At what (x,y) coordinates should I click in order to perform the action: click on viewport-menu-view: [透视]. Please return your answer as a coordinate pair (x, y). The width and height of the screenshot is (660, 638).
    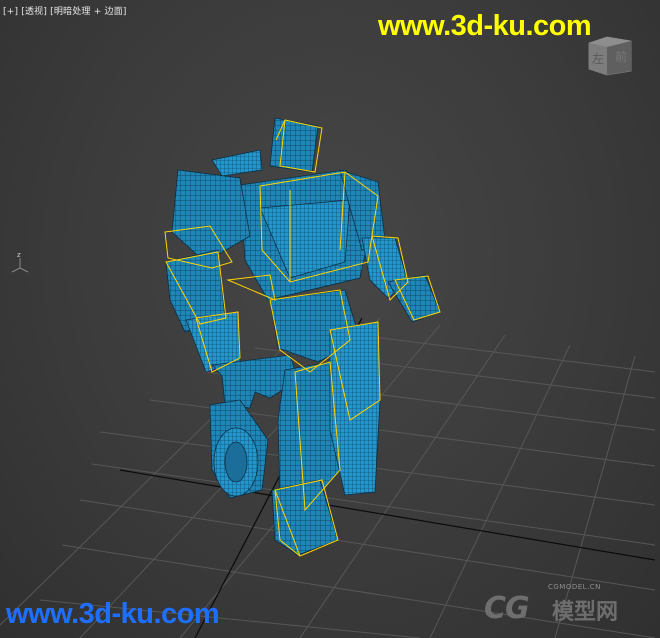
    Looking at the image, I should click on (34, 12).